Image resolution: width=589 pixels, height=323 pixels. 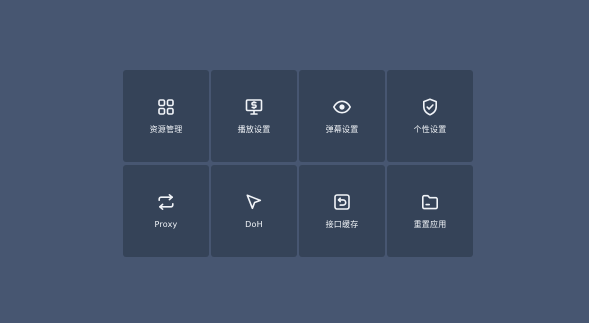 What do you see at coordinates (430, 224) in the screenshot?
I see `menu-item-label: 重置应用` at bounding box center [430, 224].